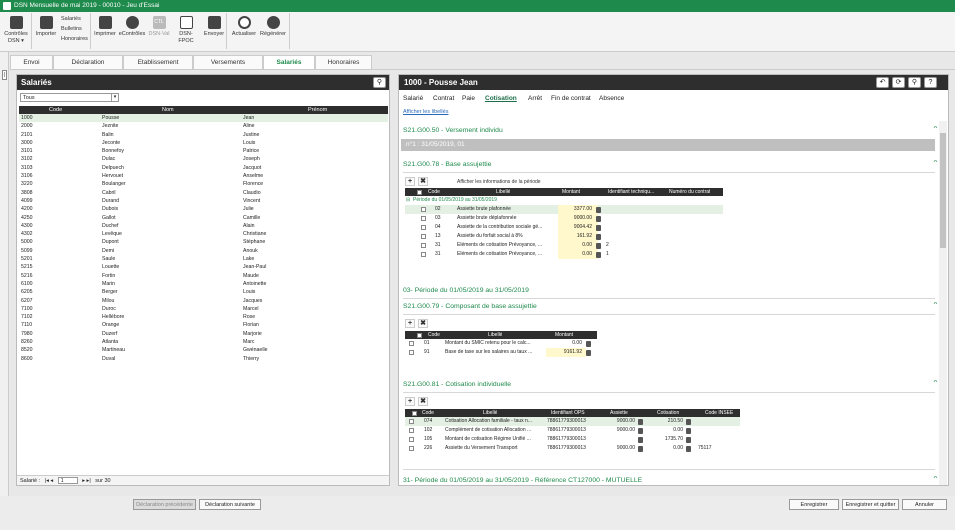  What do you see at coordinates (413, 98) in the screenshot?
I see `subtab-salarie: Salarié` at bounding box center [413, 98].